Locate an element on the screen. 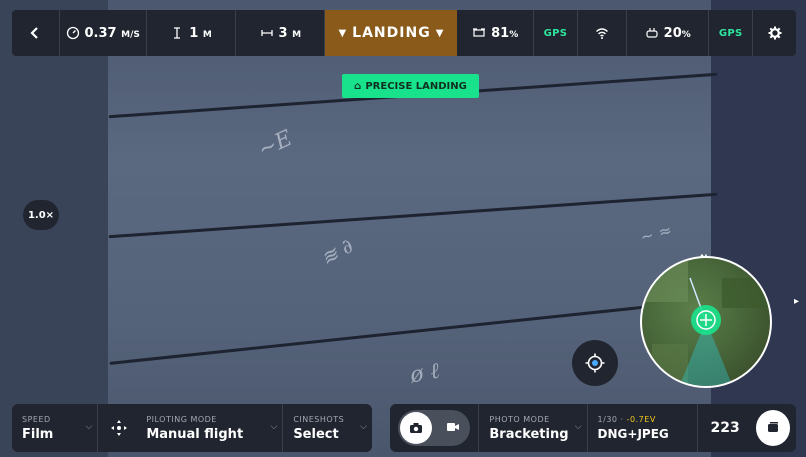 This screenshot has width=806, height=457. exposure-line: 1/30 · -0.7EV is located at coordinates (626, 419).